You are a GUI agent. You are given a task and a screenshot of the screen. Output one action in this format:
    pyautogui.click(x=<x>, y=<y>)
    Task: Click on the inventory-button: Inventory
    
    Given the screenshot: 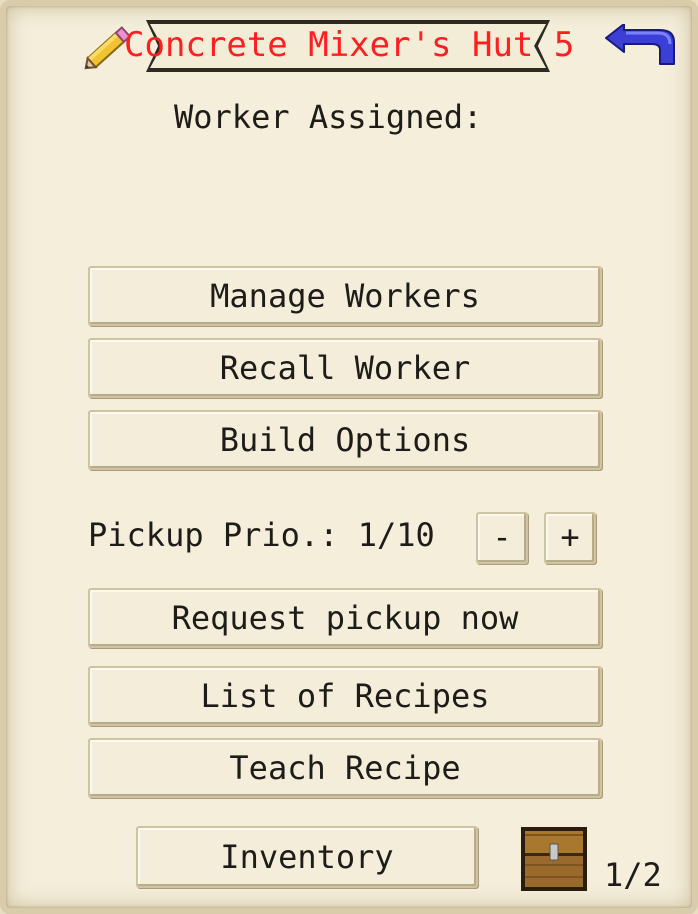 What is the action you would take?
    pyautogui.click(x=307, y=857)
    